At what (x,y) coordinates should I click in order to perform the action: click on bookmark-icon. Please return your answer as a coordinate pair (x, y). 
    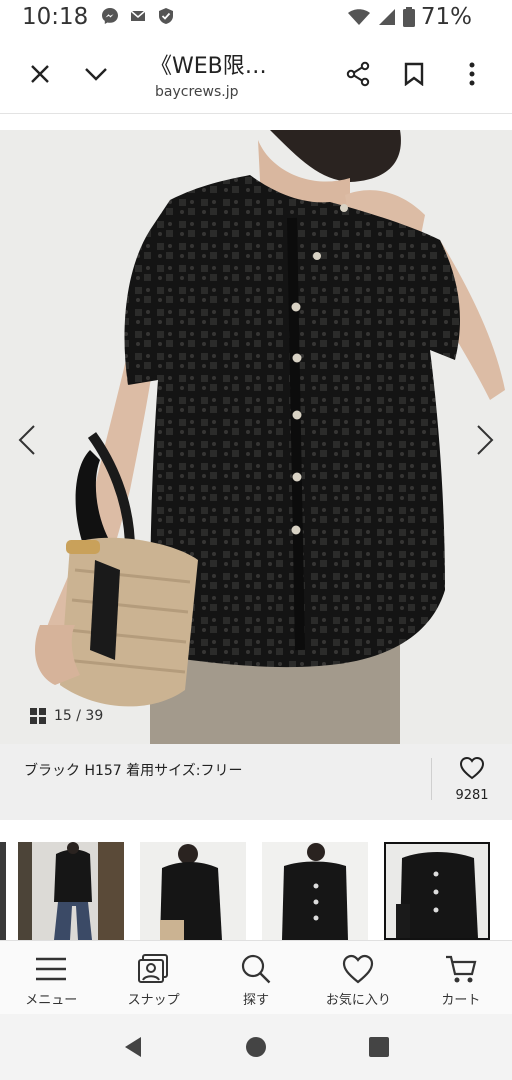
    Looking at the image, I should click on (414, 74).